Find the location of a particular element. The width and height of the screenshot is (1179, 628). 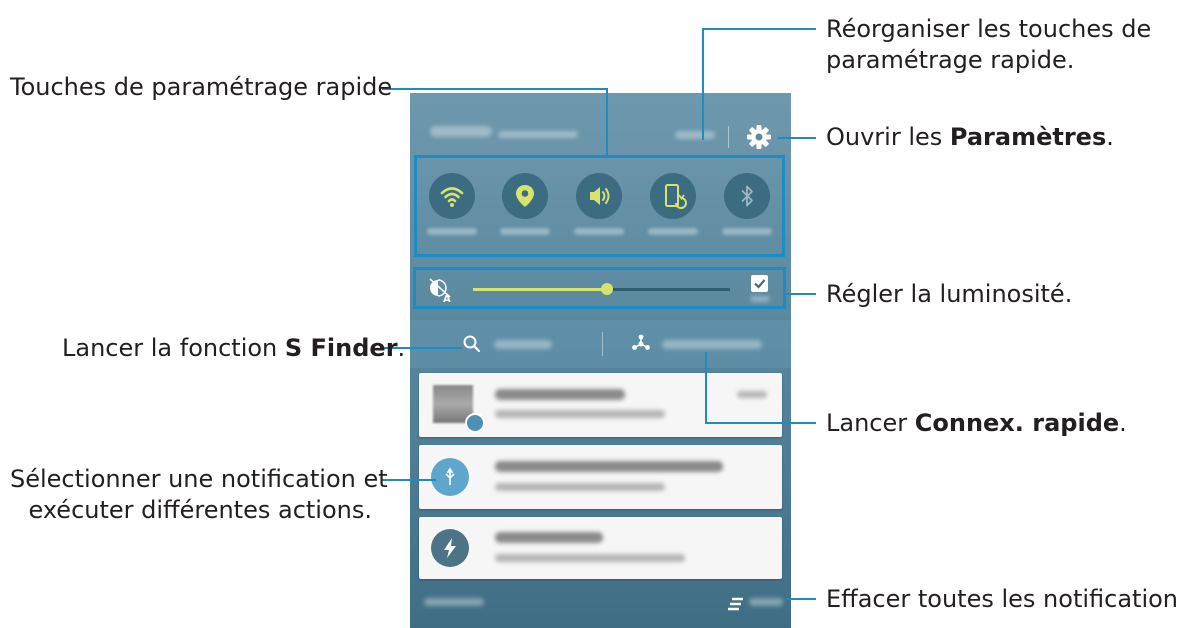

clear-all-icon is located at coordinates (736, 603).